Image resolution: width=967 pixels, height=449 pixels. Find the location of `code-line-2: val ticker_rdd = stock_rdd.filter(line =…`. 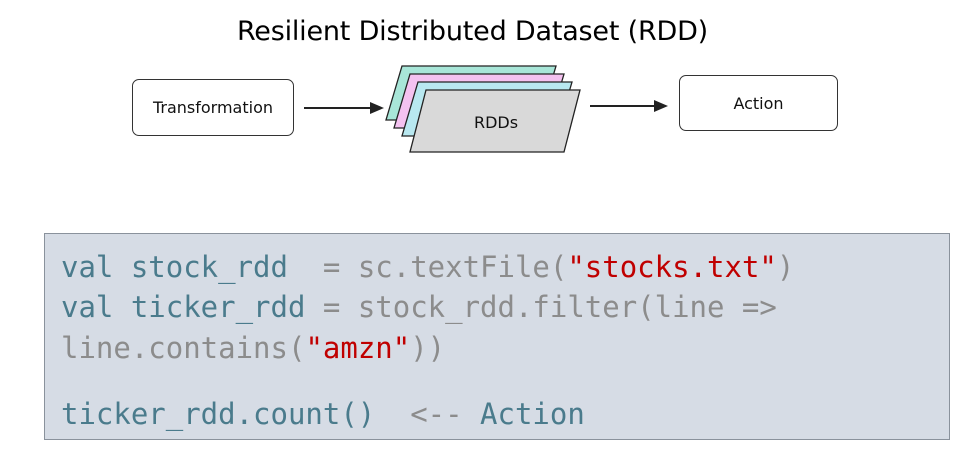

code-line-2: val ticker_rdd = stock_rdd.filter(line =… is located at coordinates (419, 307).